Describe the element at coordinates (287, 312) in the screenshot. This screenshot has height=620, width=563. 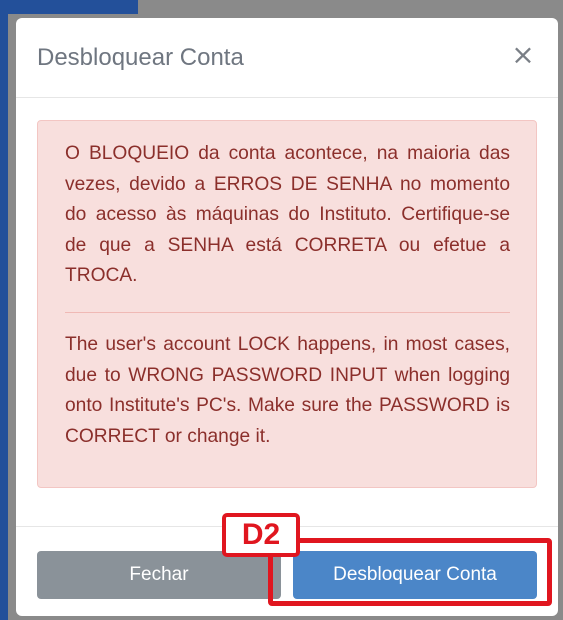
I see `alert-divider` at that location.